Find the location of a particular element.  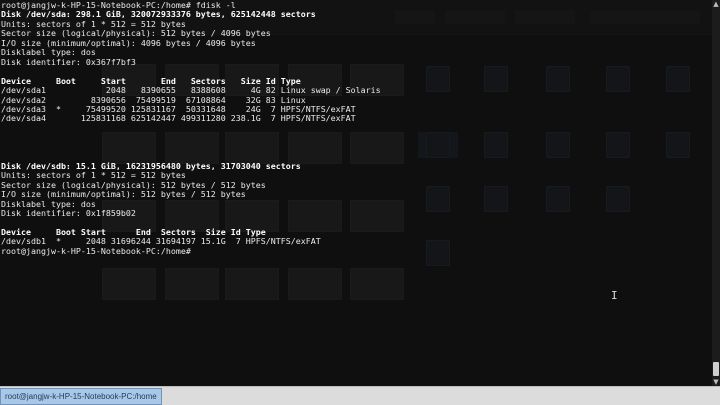

taskbar: root@jangjw-k-HP-15-Notebook-PC:/home is located at coordinates (360, 395).